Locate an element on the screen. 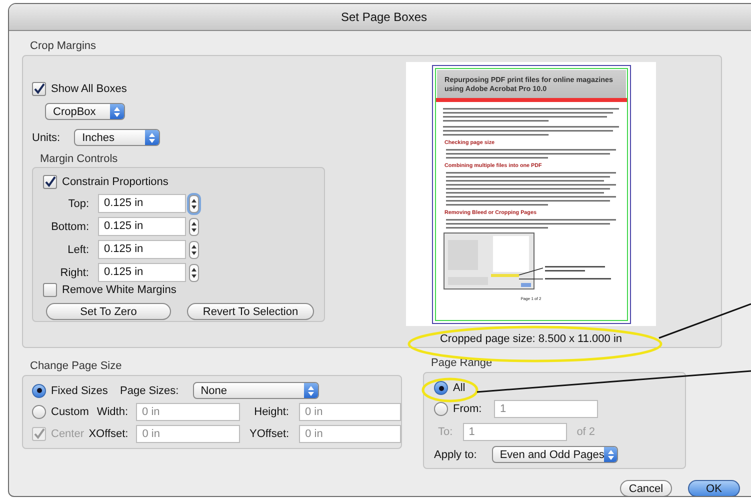 The width and height of the screenshot is (751, 502). field-label: Height: is located at coordinates (271, 412).